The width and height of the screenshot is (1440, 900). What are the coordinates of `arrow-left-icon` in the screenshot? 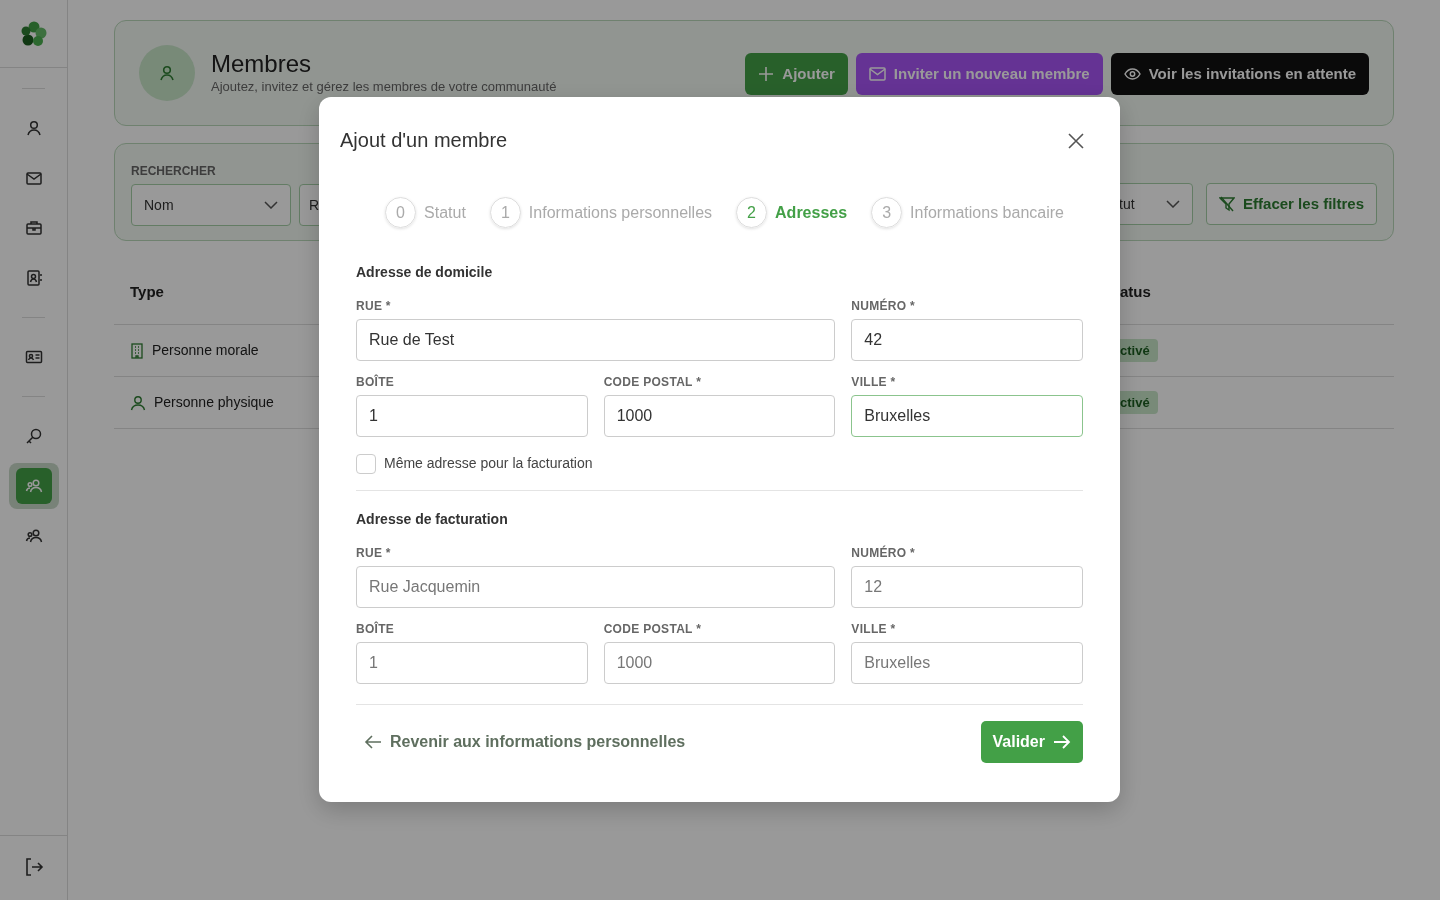 It's located at (373, 742).